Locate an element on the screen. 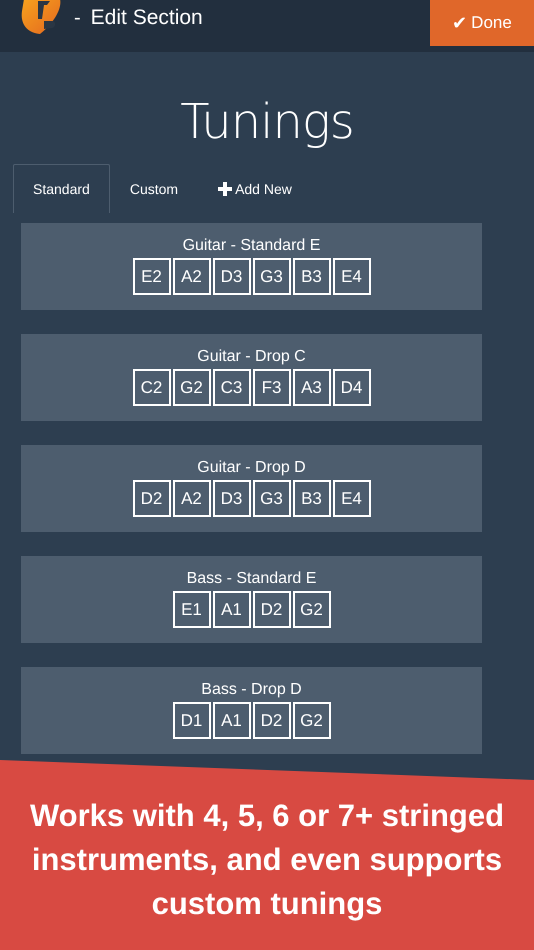 This screenshot has width=534, height=950. note-label: D1 is located at coordinates (191, 720).